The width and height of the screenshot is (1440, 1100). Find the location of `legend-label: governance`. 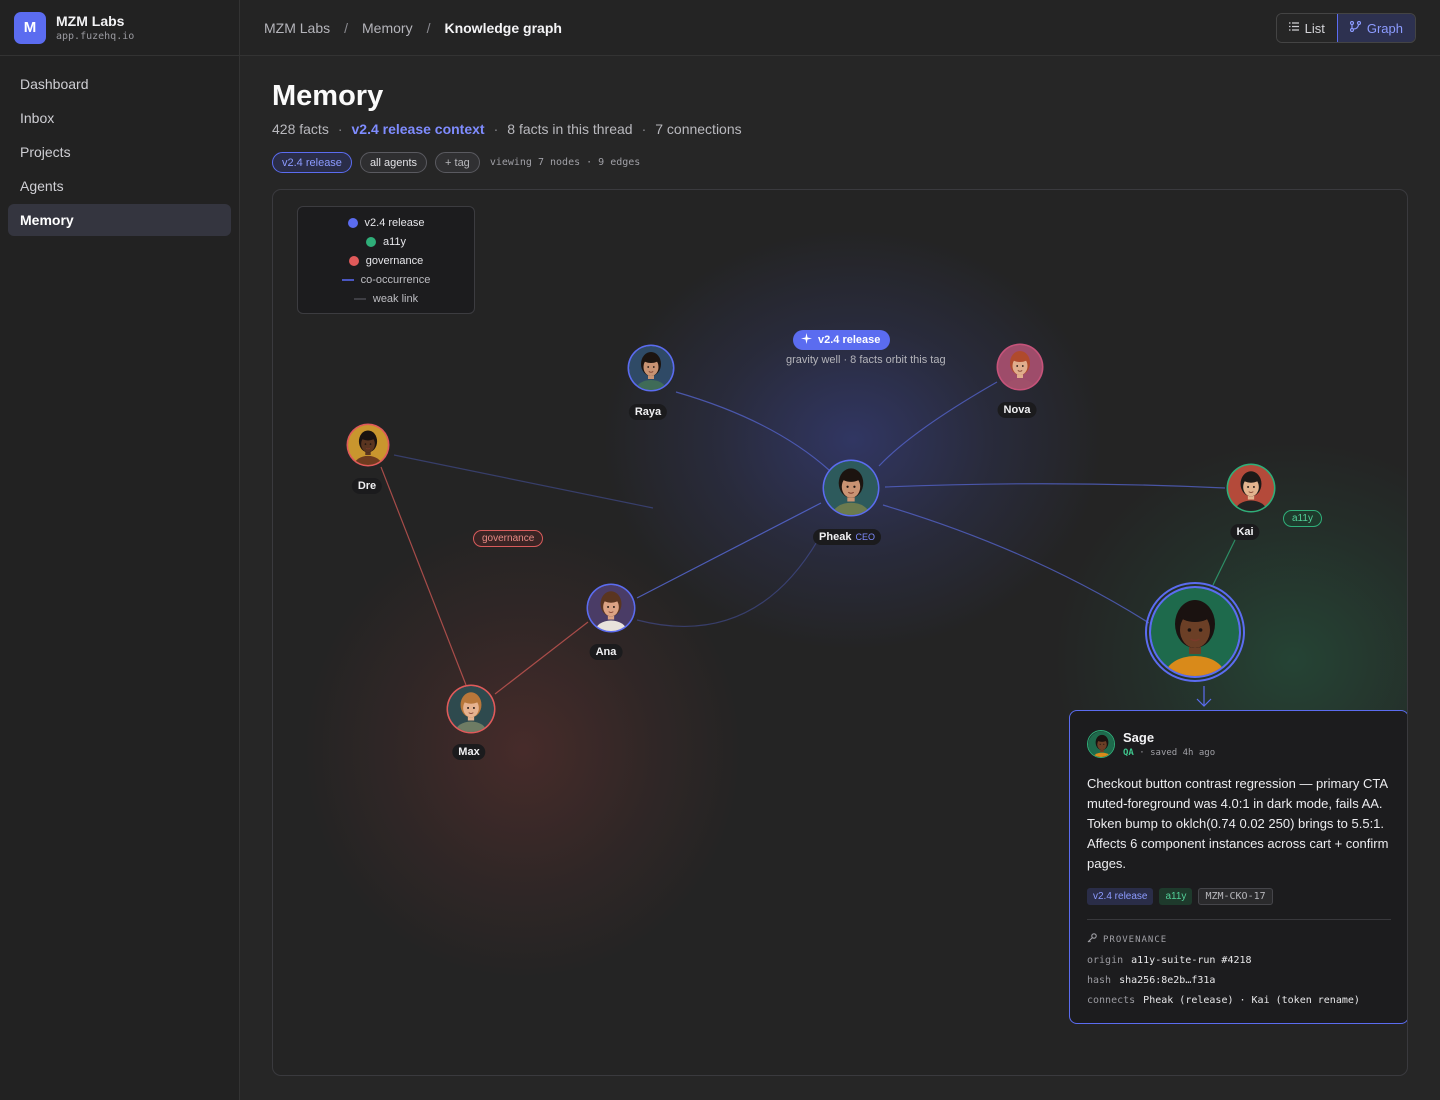

legend-label: governance is located at coordinates (394, 261).